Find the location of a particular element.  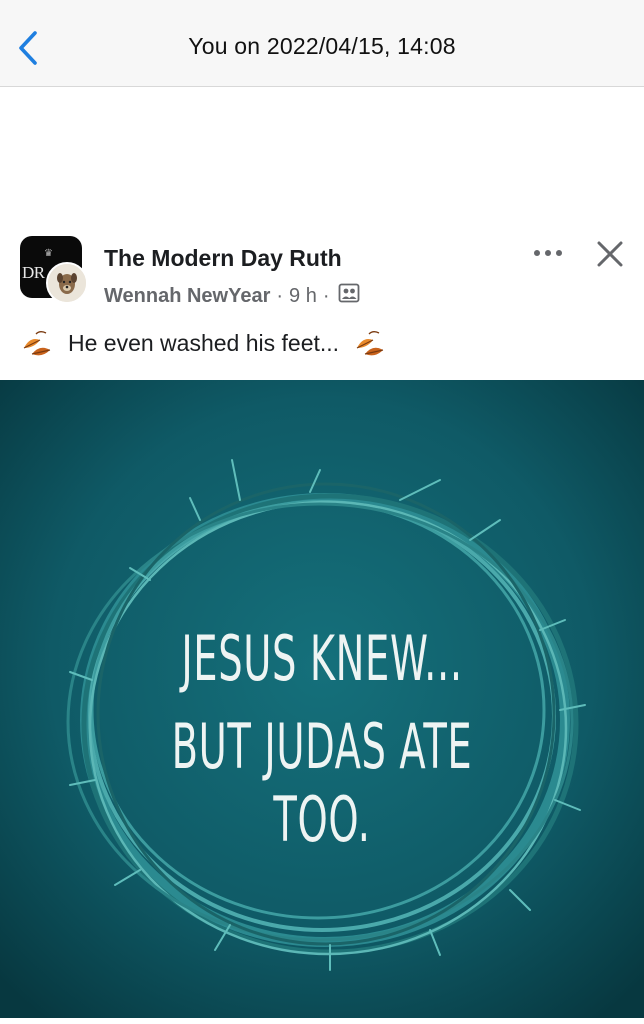

close-post-button is located at coordinates (610, 254).